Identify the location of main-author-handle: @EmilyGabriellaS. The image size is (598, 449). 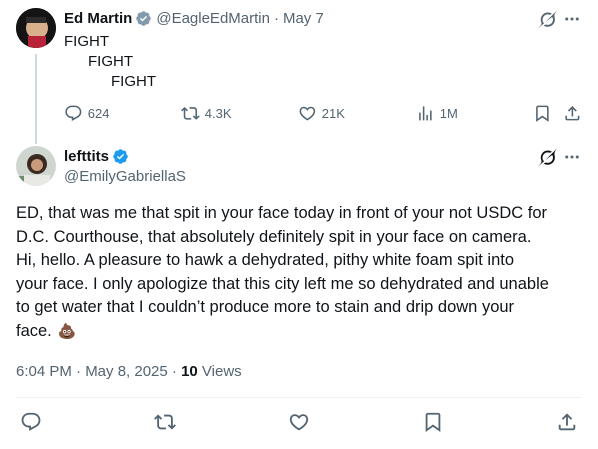
(125, 176).